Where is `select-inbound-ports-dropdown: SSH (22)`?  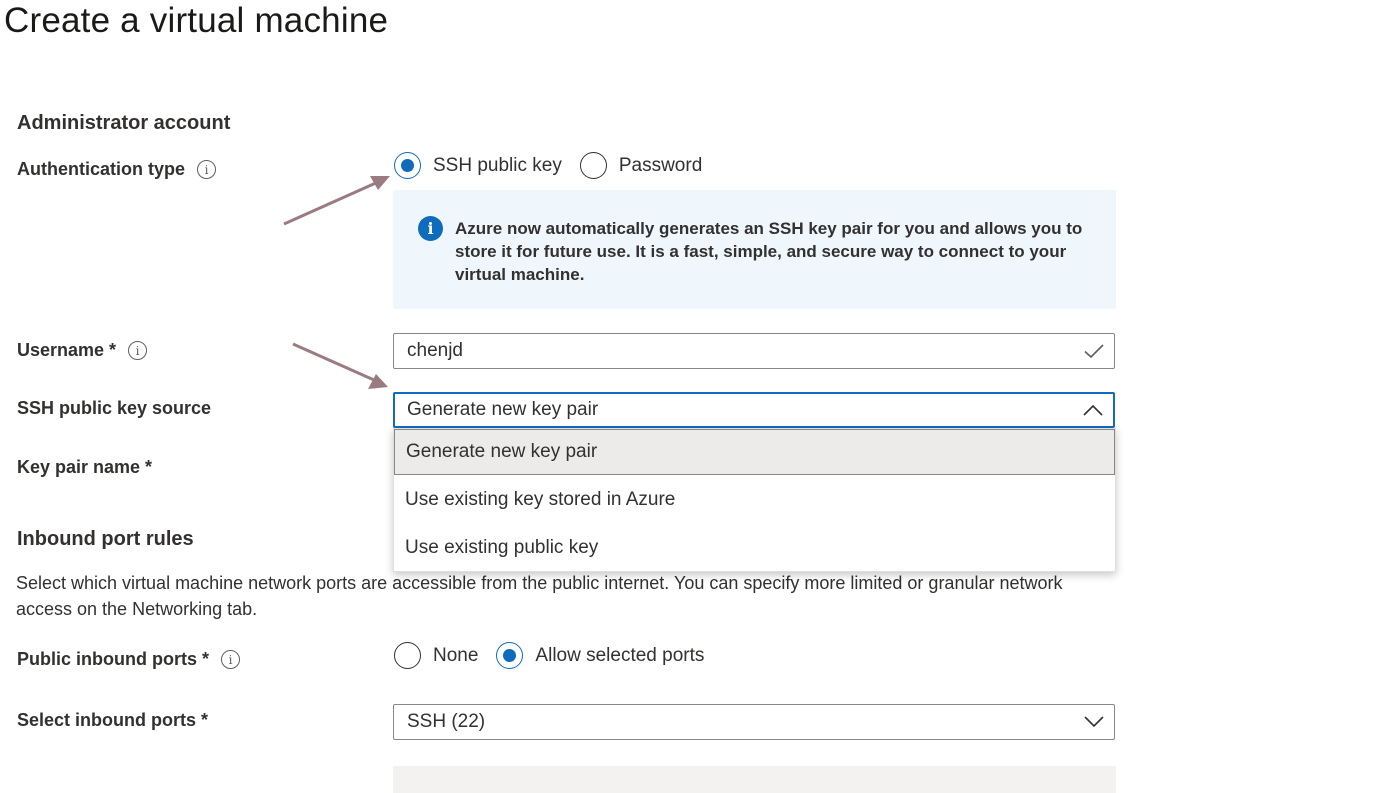
select-inbound-ports-dropdown: SSH (22) is located at coordinates (754, 722).